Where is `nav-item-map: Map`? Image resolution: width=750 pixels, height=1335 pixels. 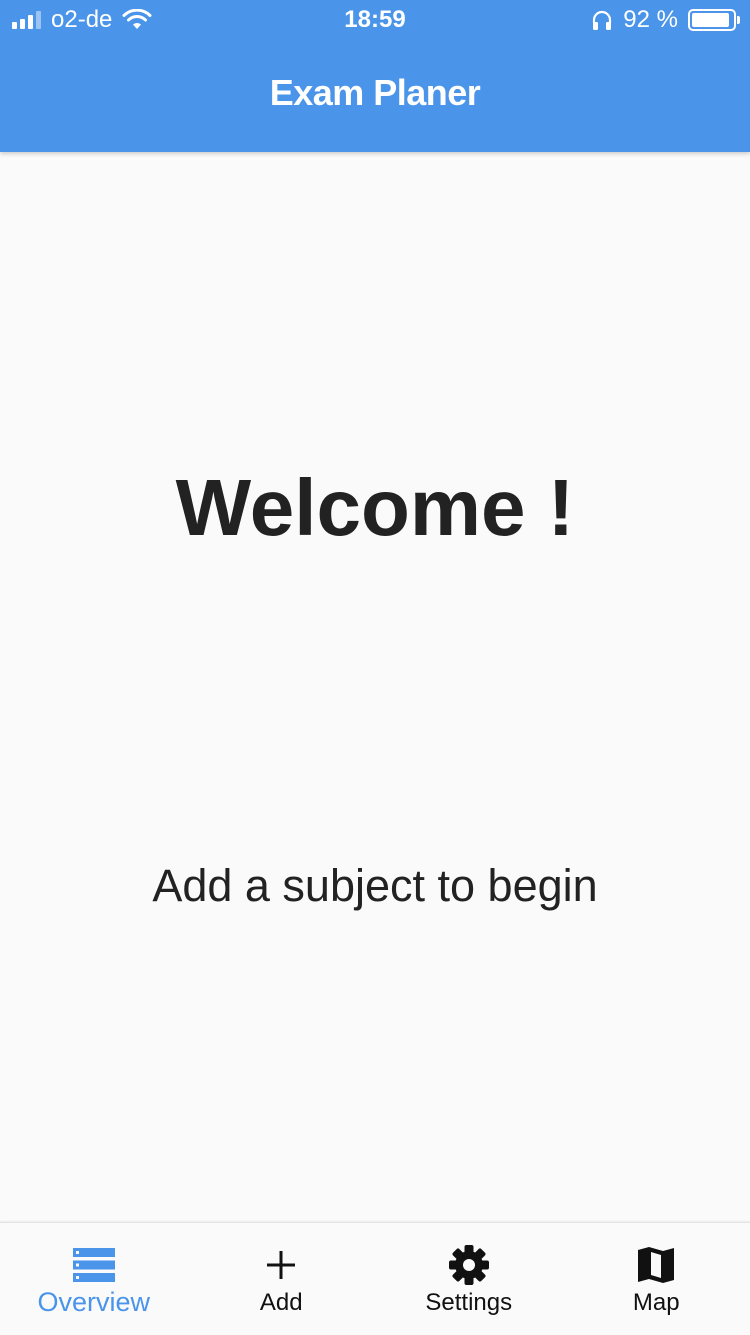
nav-item-map: Map is located at coordinates (656, 1279).